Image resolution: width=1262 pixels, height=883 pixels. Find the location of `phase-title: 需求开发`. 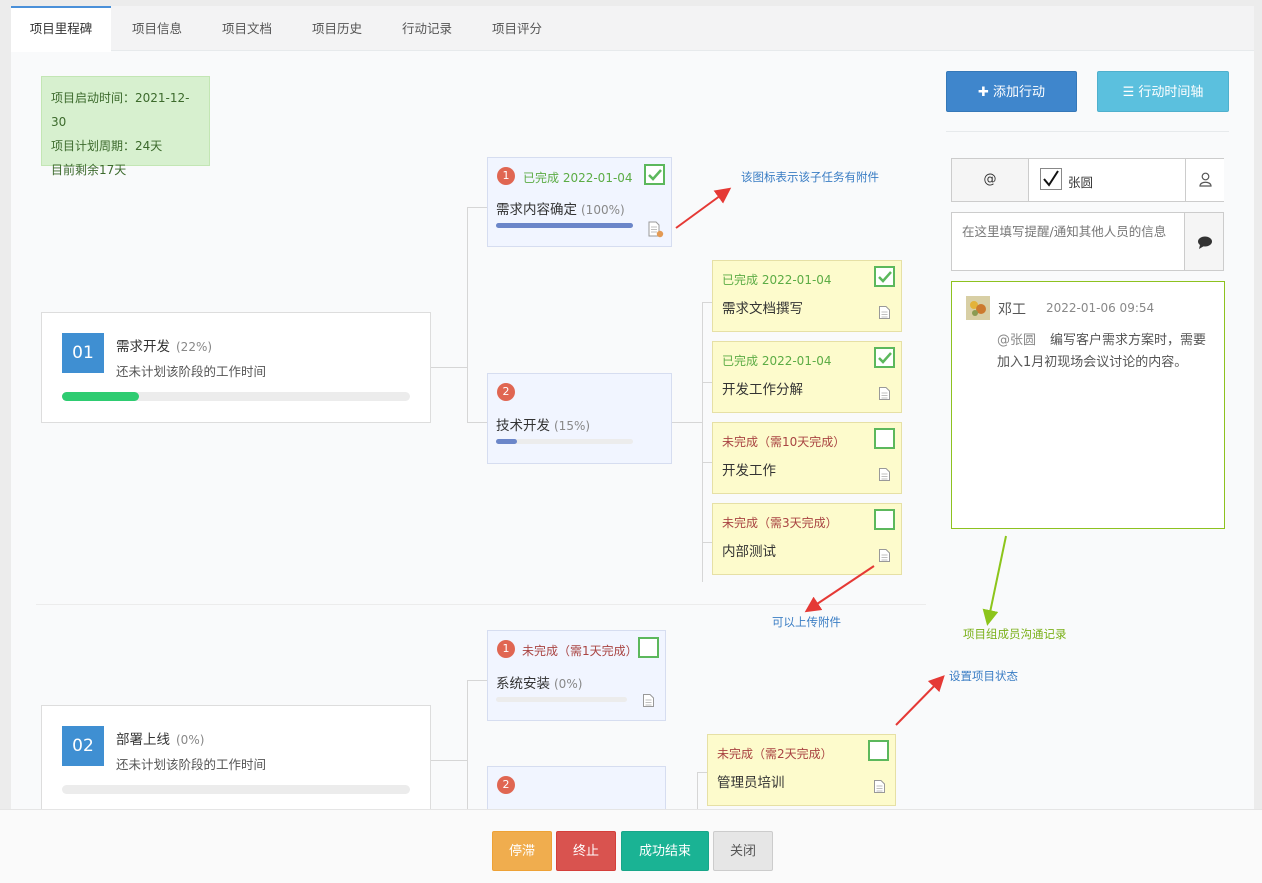

phase-title: 需求开发 is located at coordinates (143, 347).